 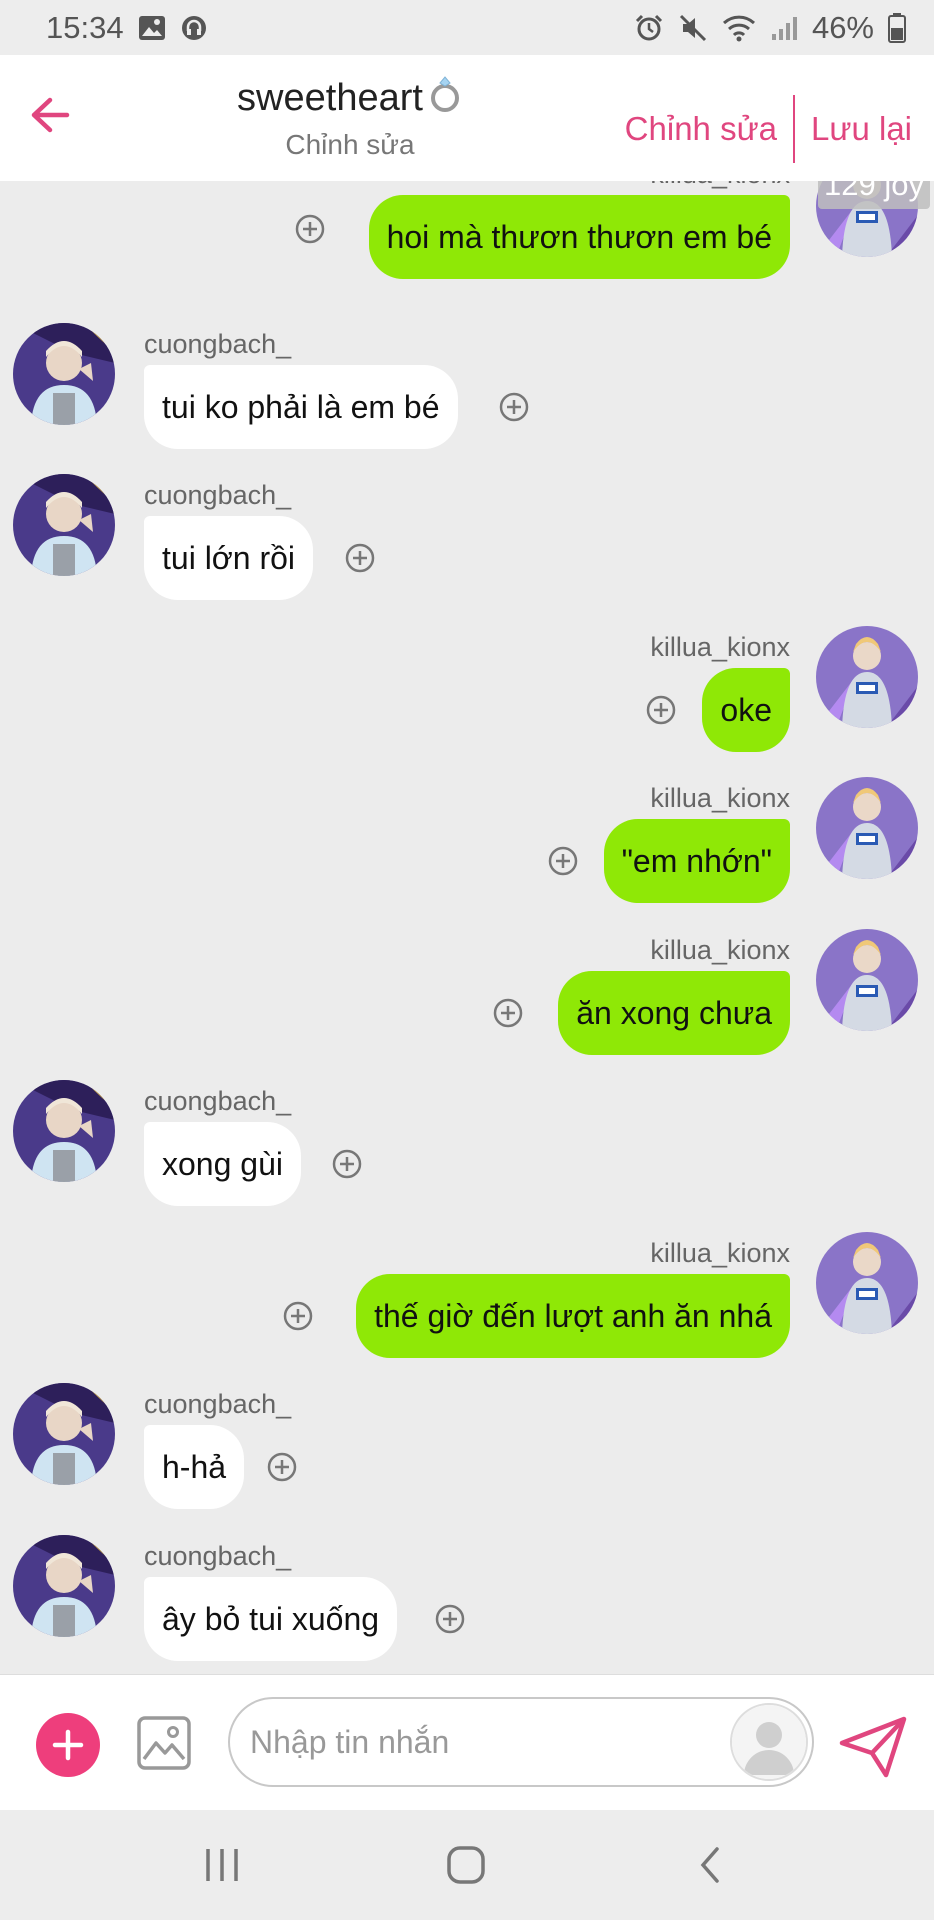 I want to click on chat-header: sweetheart Chỉnh sửa Chỉnh sửa Lưu lại, so click(x=467, y=118).